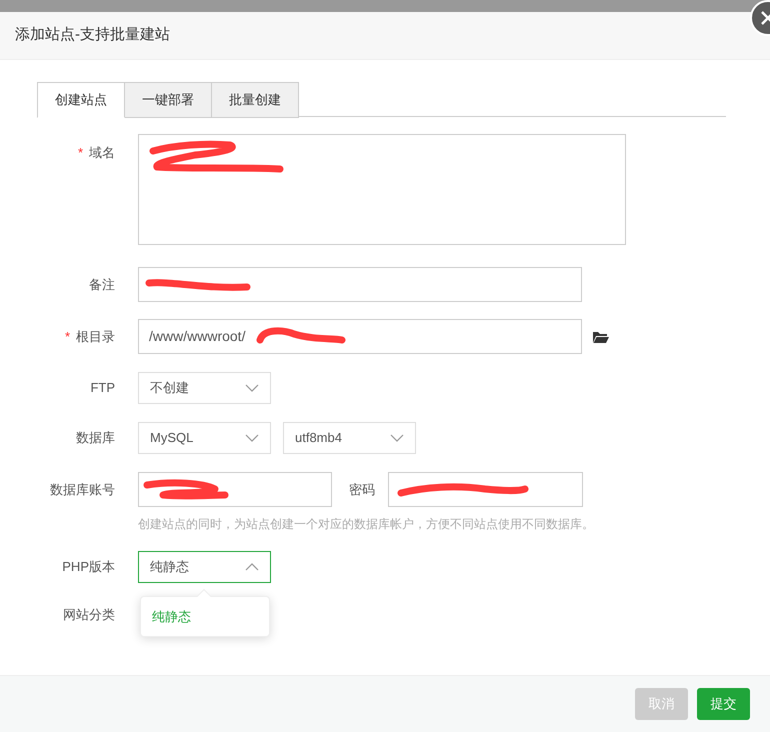 This screenshot has width=770, height=732. Describe the element at coordinates (255, 100) in the screenshot. I see `tab: 批量创建` at that location.